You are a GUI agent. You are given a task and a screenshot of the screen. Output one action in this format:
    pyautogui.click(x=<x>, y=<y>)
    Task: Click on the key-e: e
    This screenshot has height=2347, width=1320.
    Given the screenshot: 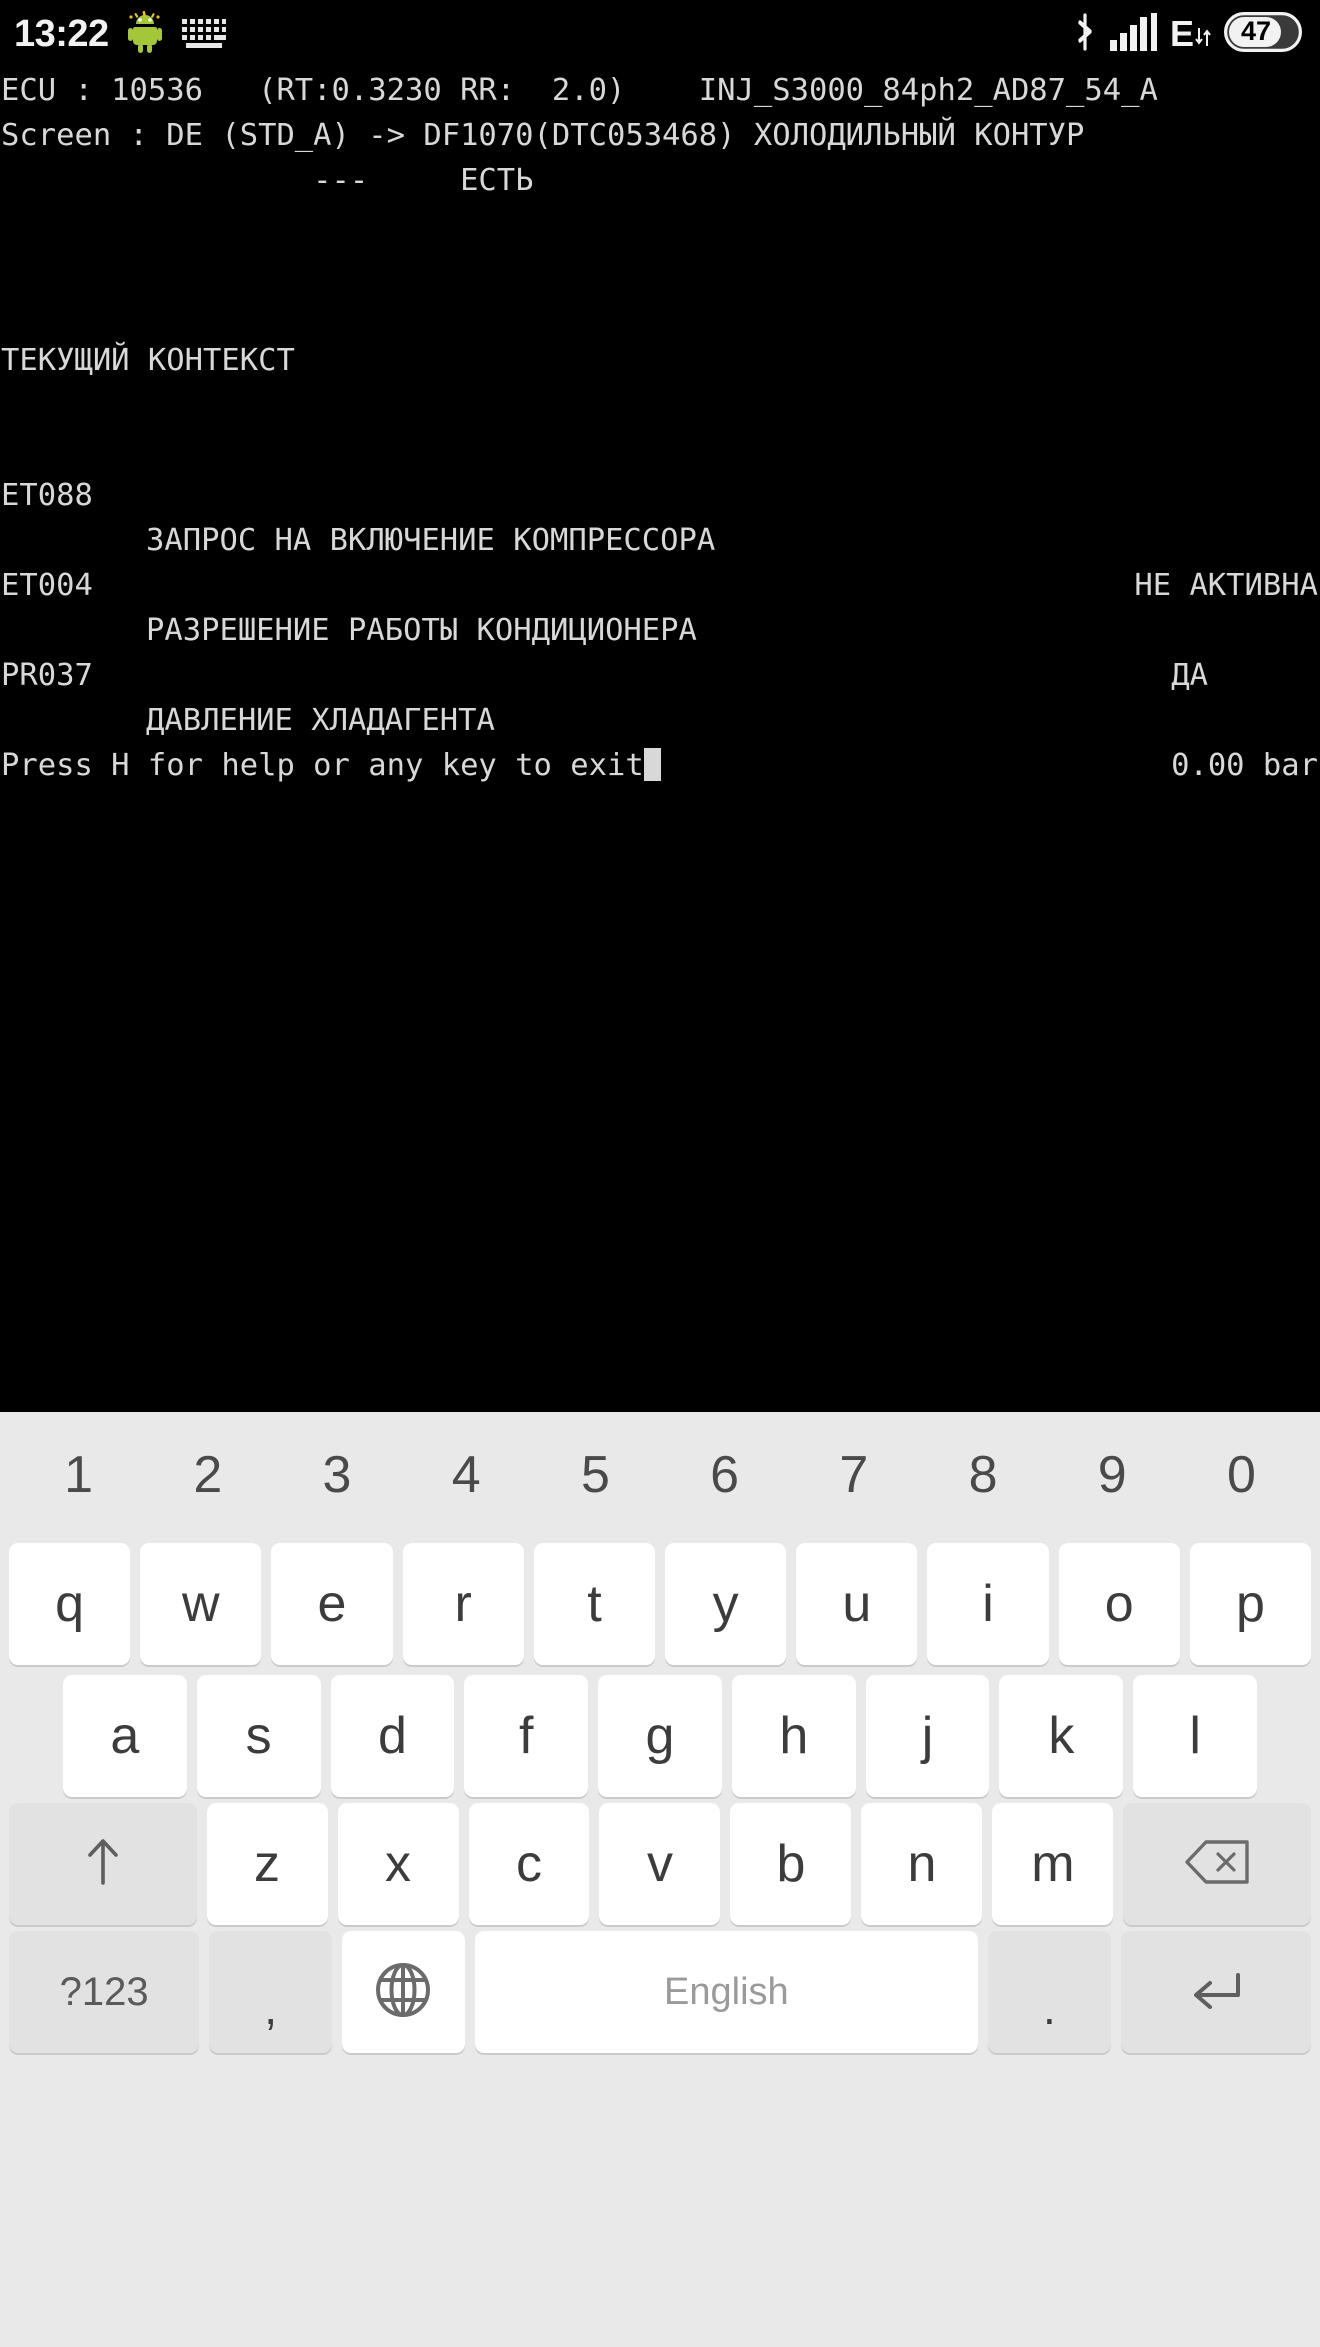 What is the action you would take?
    pyautogui.click(x=332, y=1604)
    